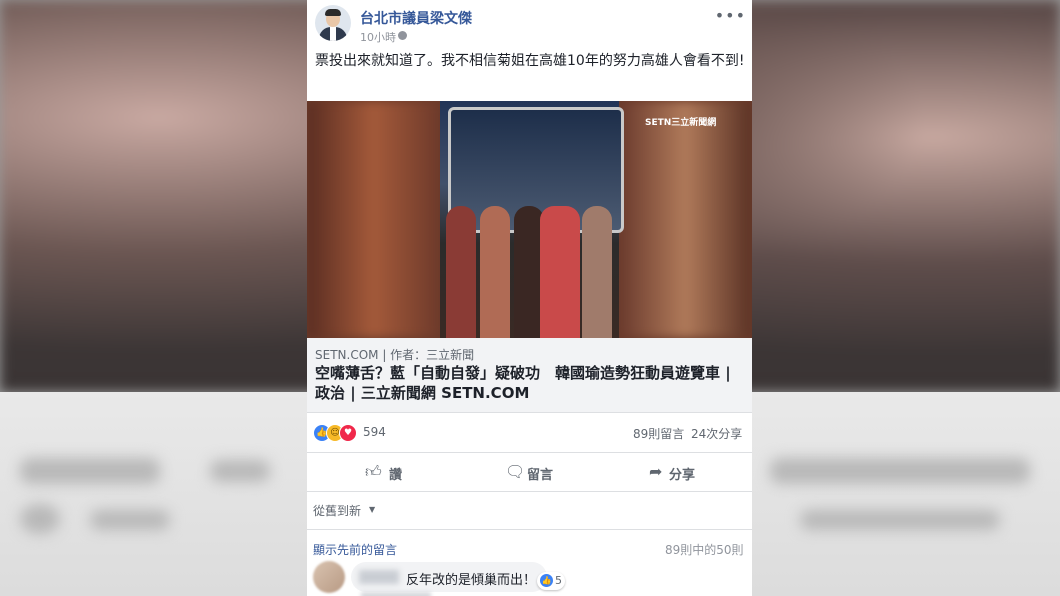 The height and width of the screenshot is (596, 1060). I want to click on avatar-hair, so click(333, 12).